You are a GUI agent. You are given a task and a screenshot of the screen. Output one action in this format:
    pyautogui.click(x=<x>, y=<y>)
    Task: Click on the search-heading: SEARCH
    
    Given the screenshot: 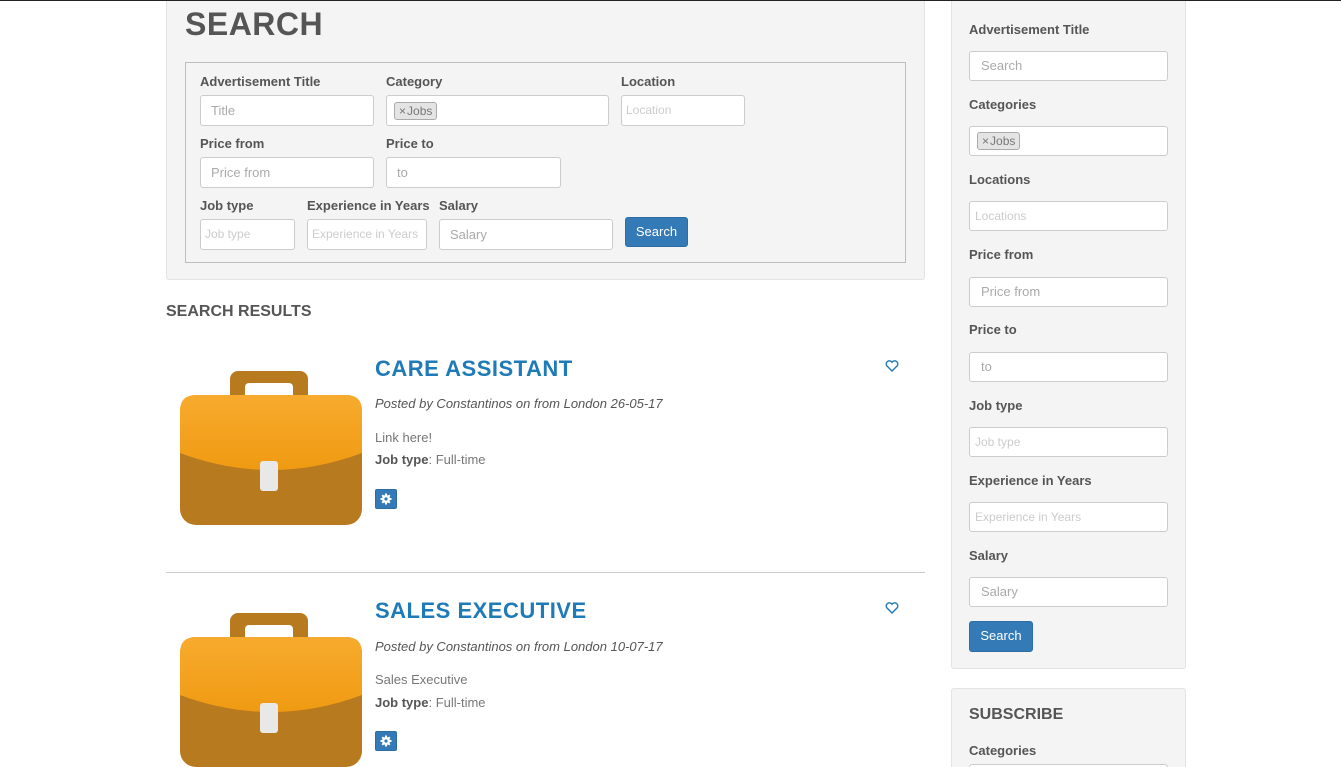 What is the action you would take?
    pyautogui.click(x=254, y=24)
    